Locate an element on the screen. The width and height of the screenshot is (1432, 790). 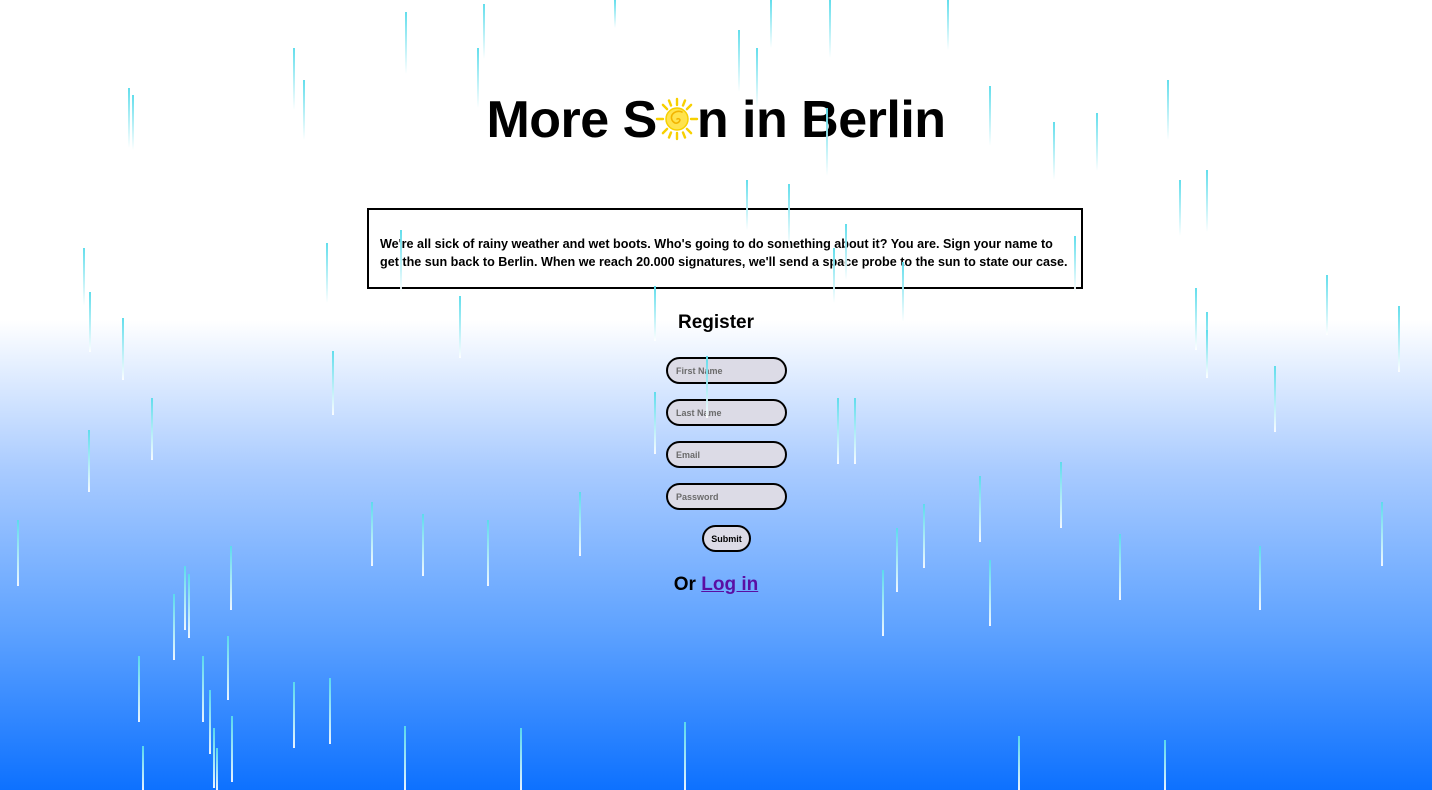
register-heading: Register is located at coordinates (716, 322).